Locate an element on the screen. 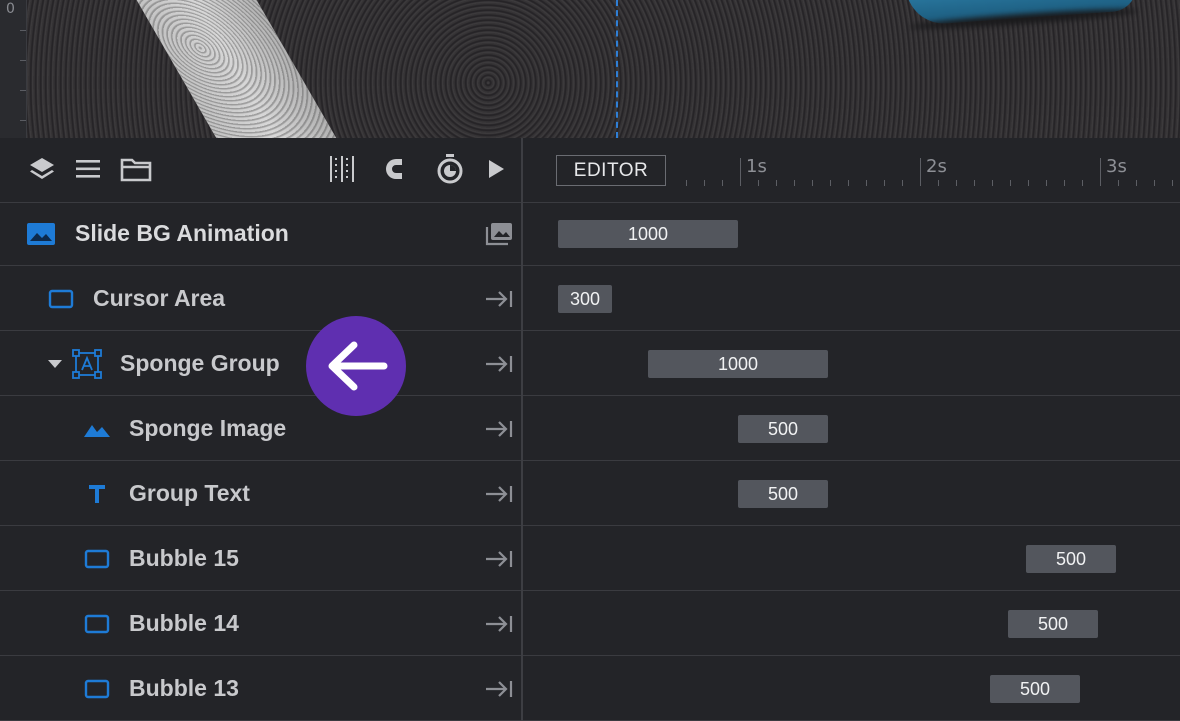 The height and width of the screenshot is (721, 1180). back-arrow-button is located at coordinates (356, 366).